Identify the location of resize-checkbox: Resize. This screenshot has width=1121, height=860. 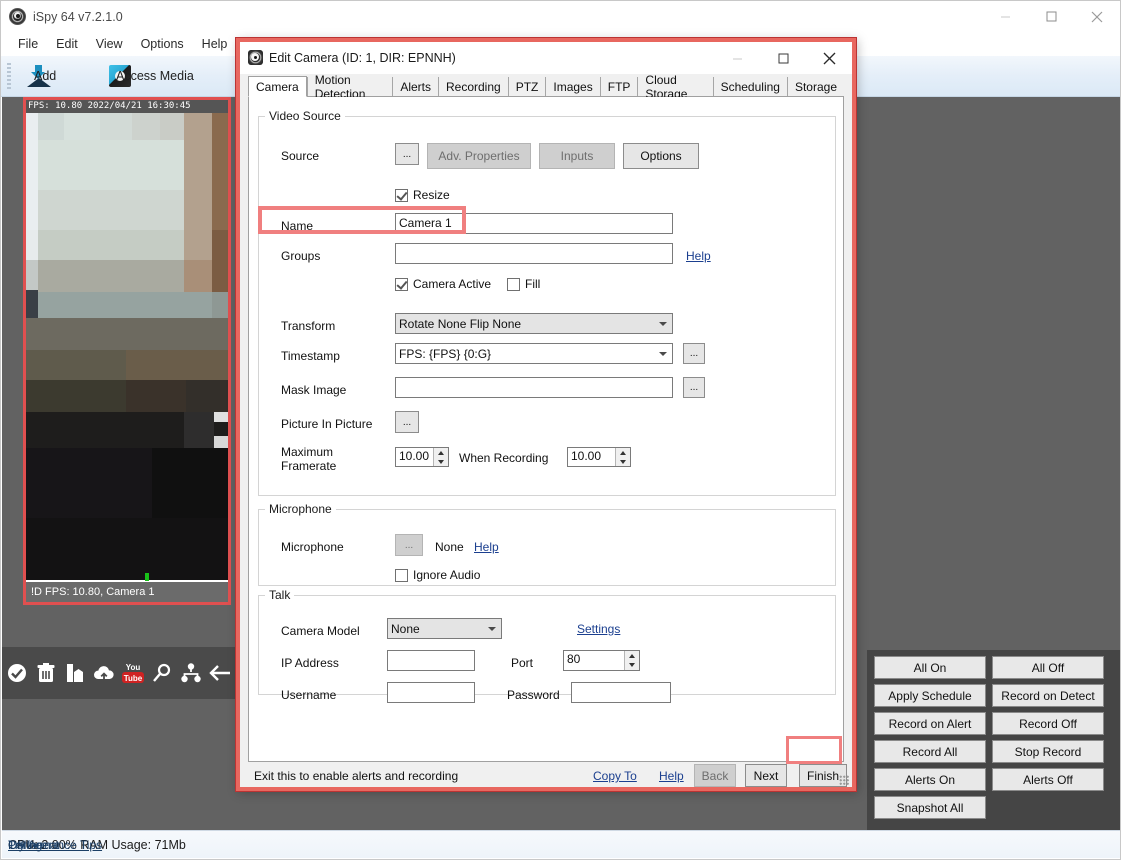
(422, 195).